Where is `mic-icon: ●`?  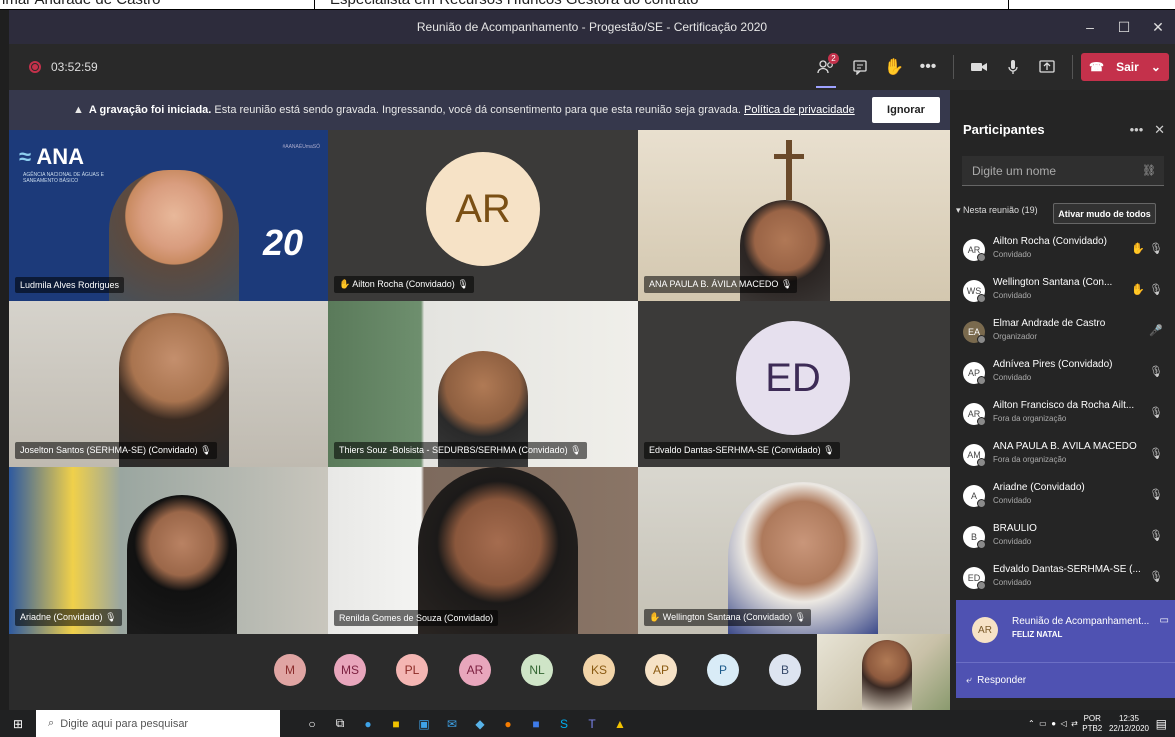 mic-icon: ● is located at coordinates (1053, 723).